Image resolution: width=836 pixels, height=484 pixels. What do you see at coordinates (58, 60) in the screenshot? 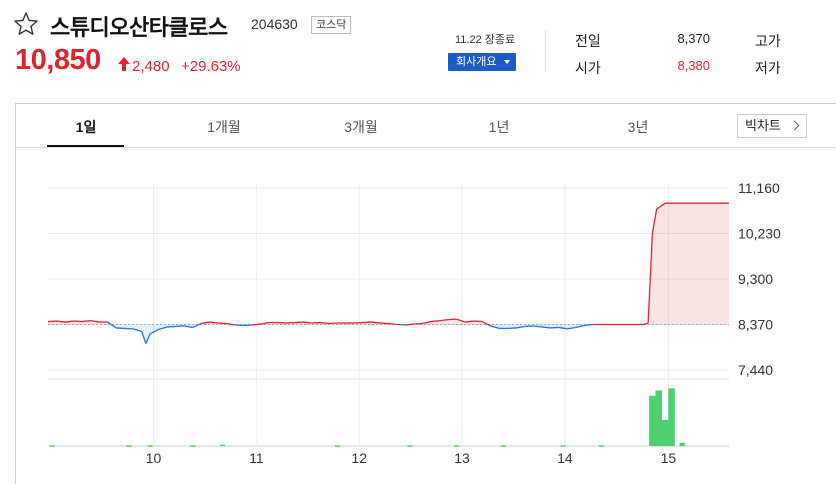
I see `current-price: 10,850` at bounding box center [58, 60].